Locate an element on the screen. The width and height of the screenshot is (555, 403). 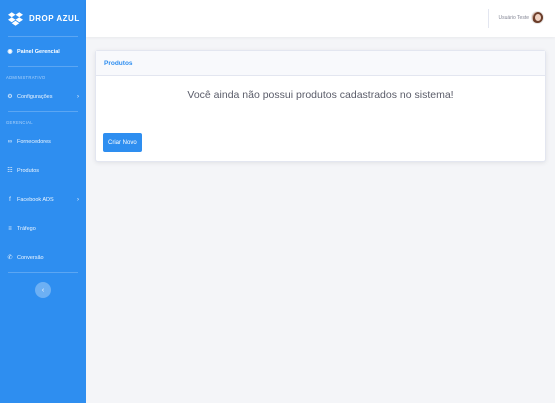
sidebar-item-facebook-ads: f Facebook ADS › is located at coordinates (43, 199).